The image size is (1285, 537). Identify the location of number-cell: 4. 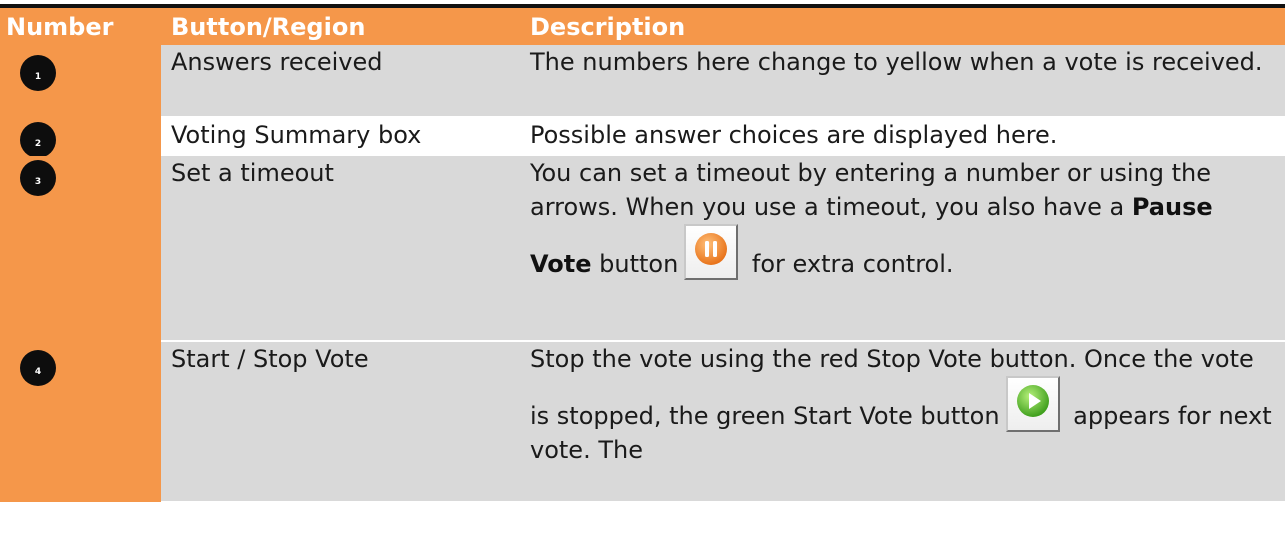
(80, 421).